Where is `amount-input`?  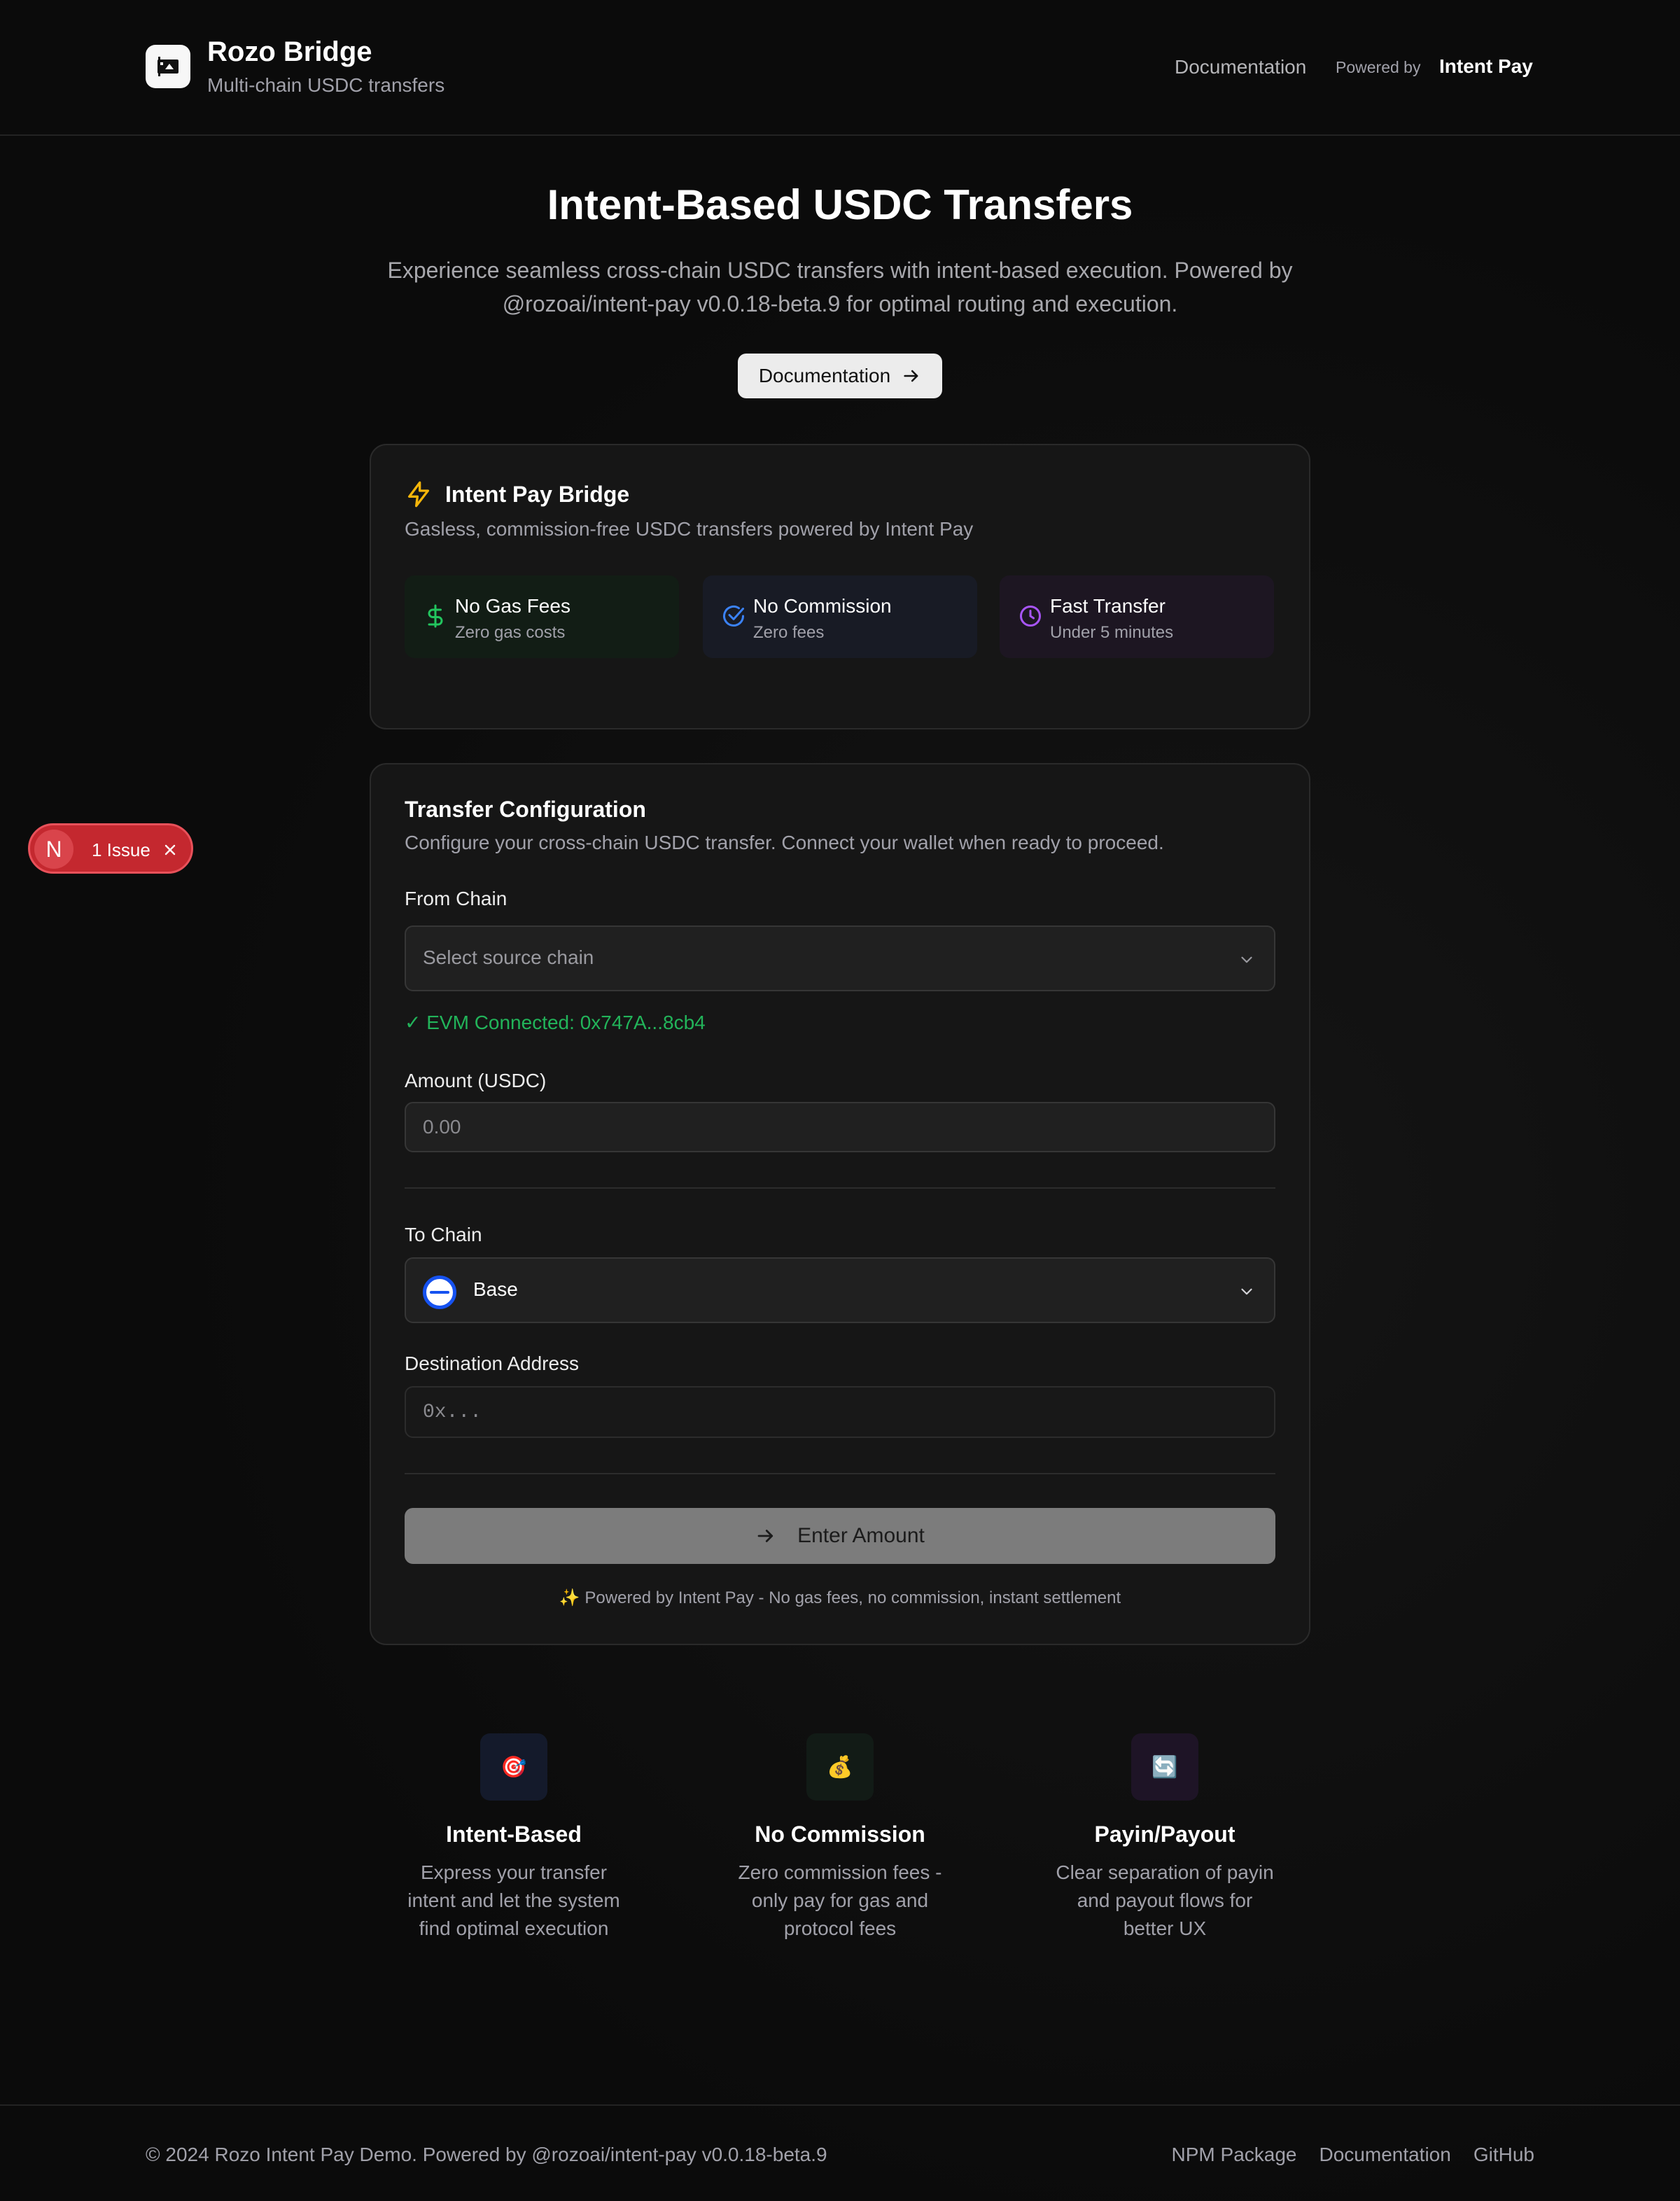
amount-input is located at coordinates (840, 1127).